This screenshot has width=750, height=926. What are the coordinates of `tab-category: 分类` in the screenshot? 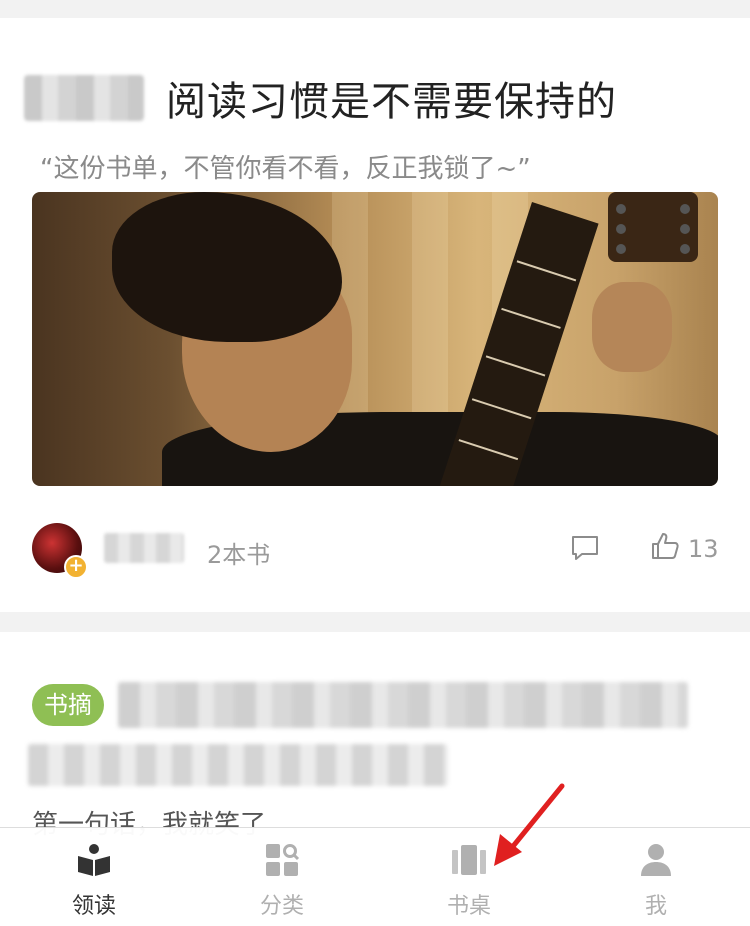 It's located at (282, 877).